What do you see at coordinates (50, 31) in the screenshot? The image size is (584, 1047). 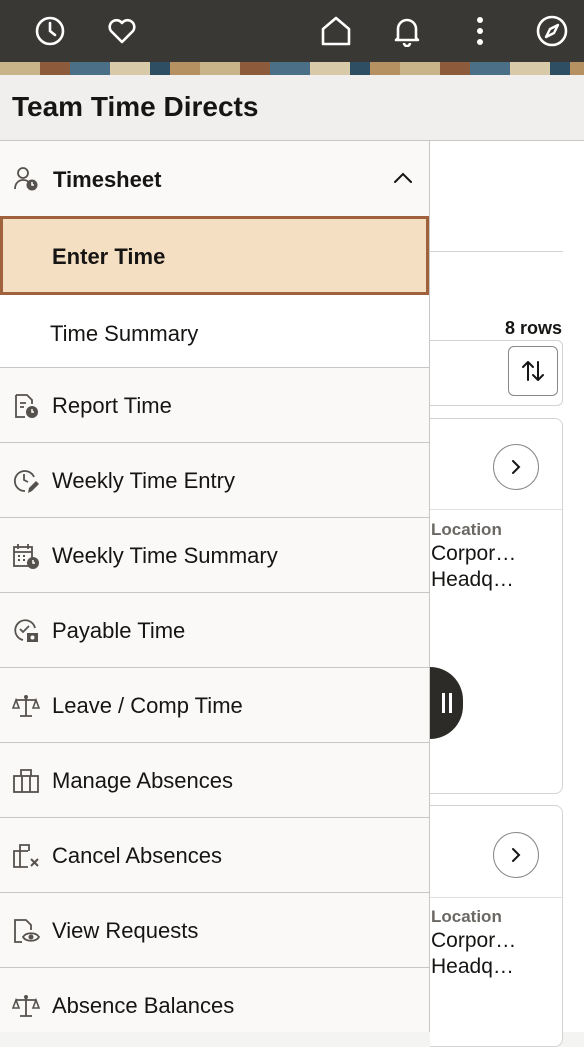 I see `recent-history-icon` at bounding box center [50, 31].